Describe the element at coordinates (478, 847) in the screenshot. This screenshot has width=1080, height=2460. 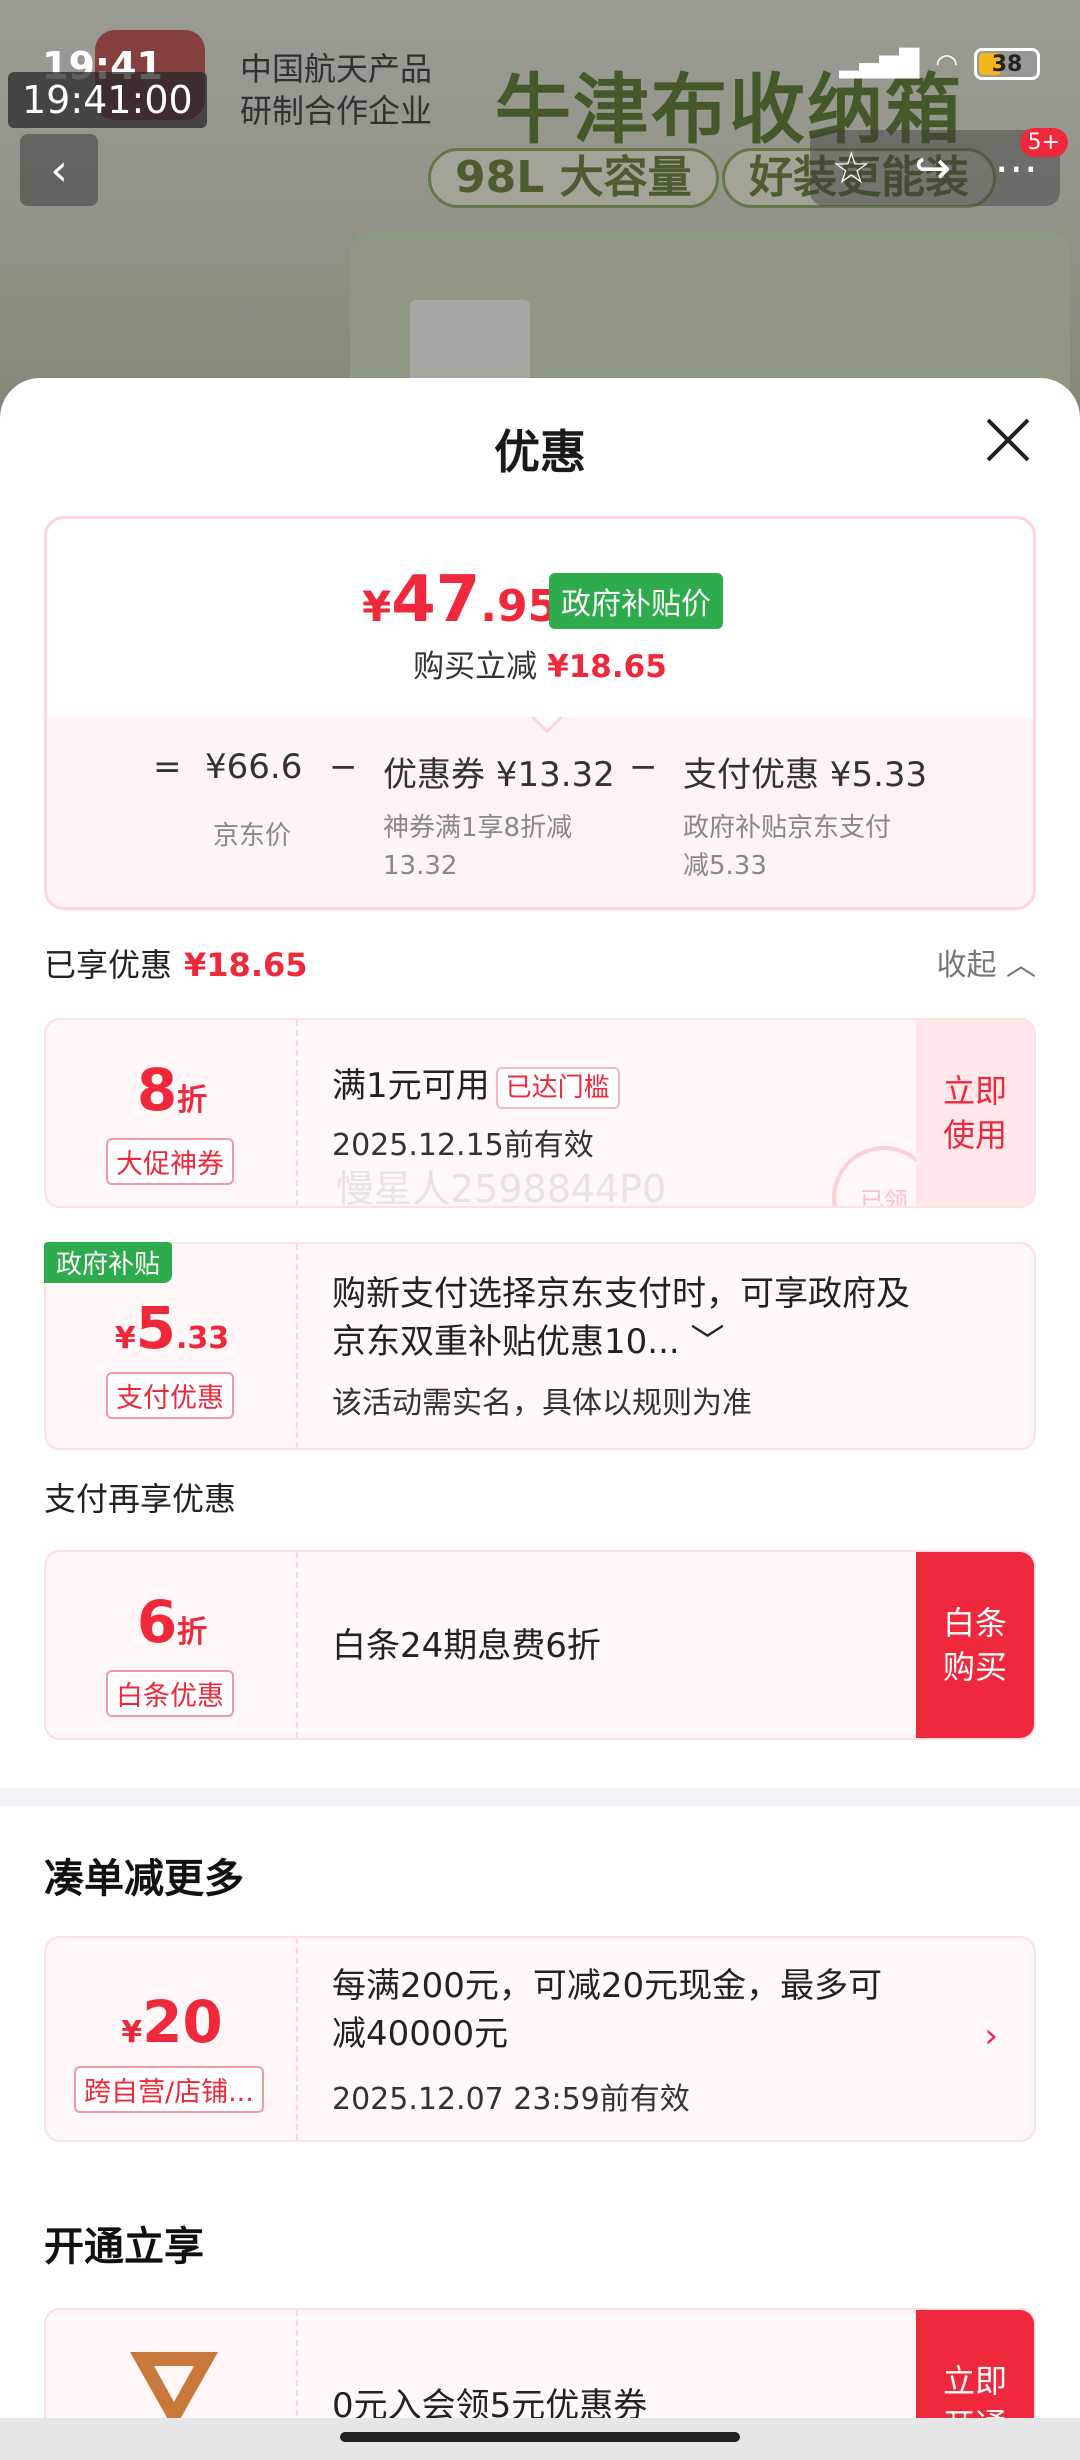
I see `coupon-desc: 神券满1享8折减 13.32` at that location.